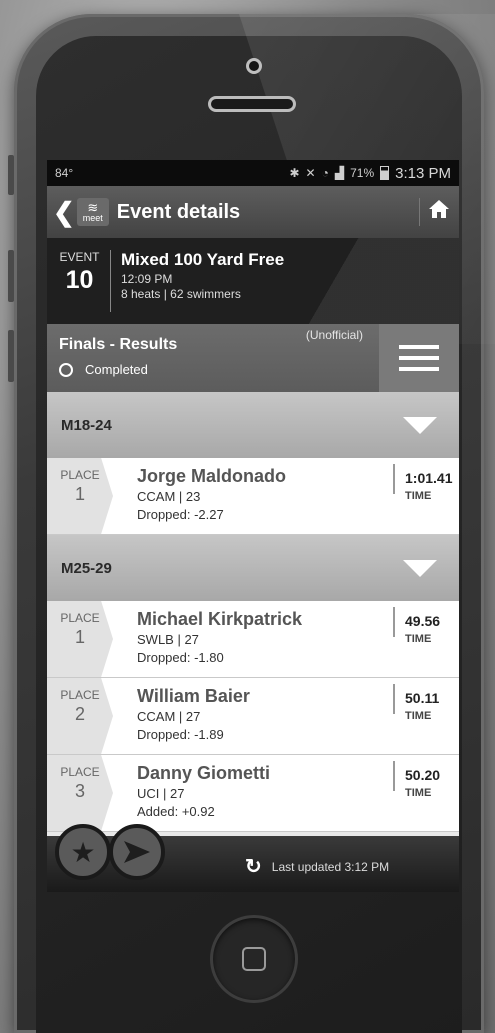  What do you see at coordinates (253, 568) in the screenshot?
I see `age-group-header: M25-29` at bounding box center [253, 568].